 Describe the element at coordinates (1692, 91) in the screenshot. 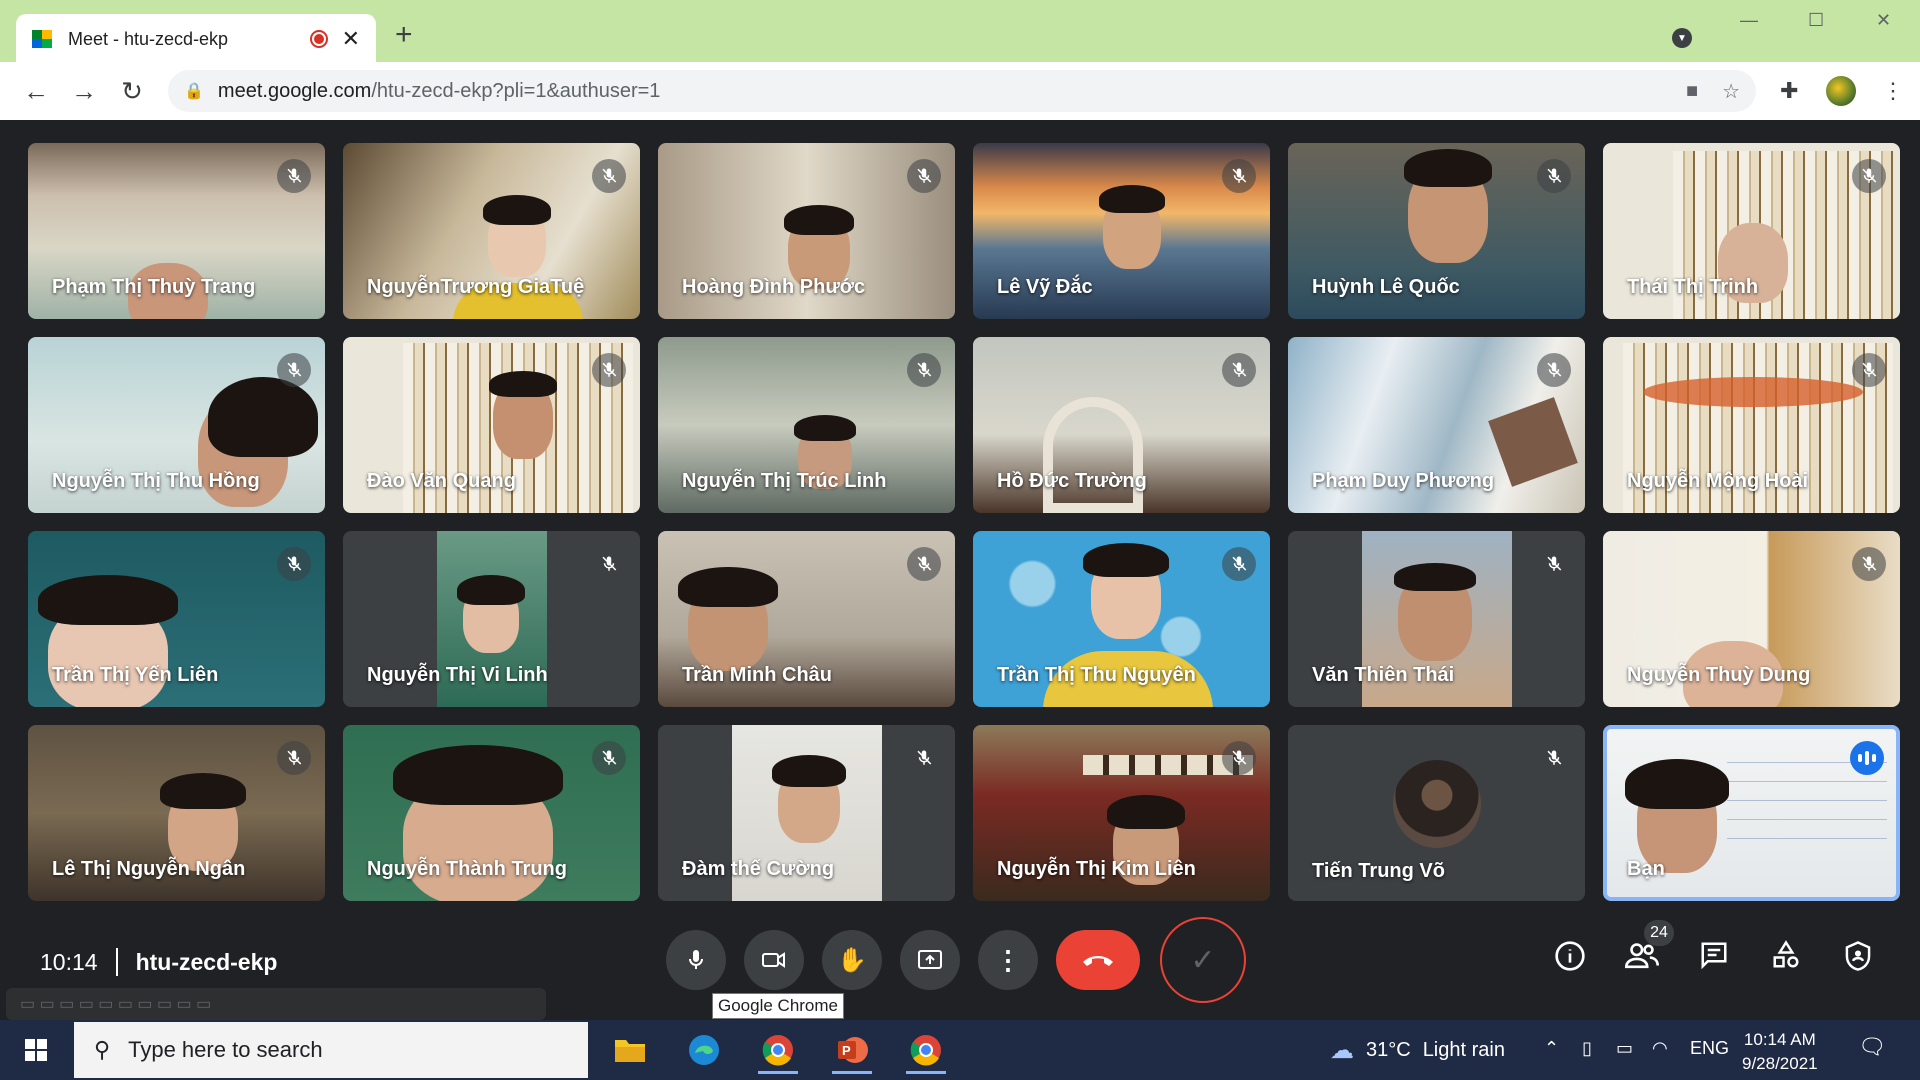

I see `camera-blocked-icon: ■` at that location.